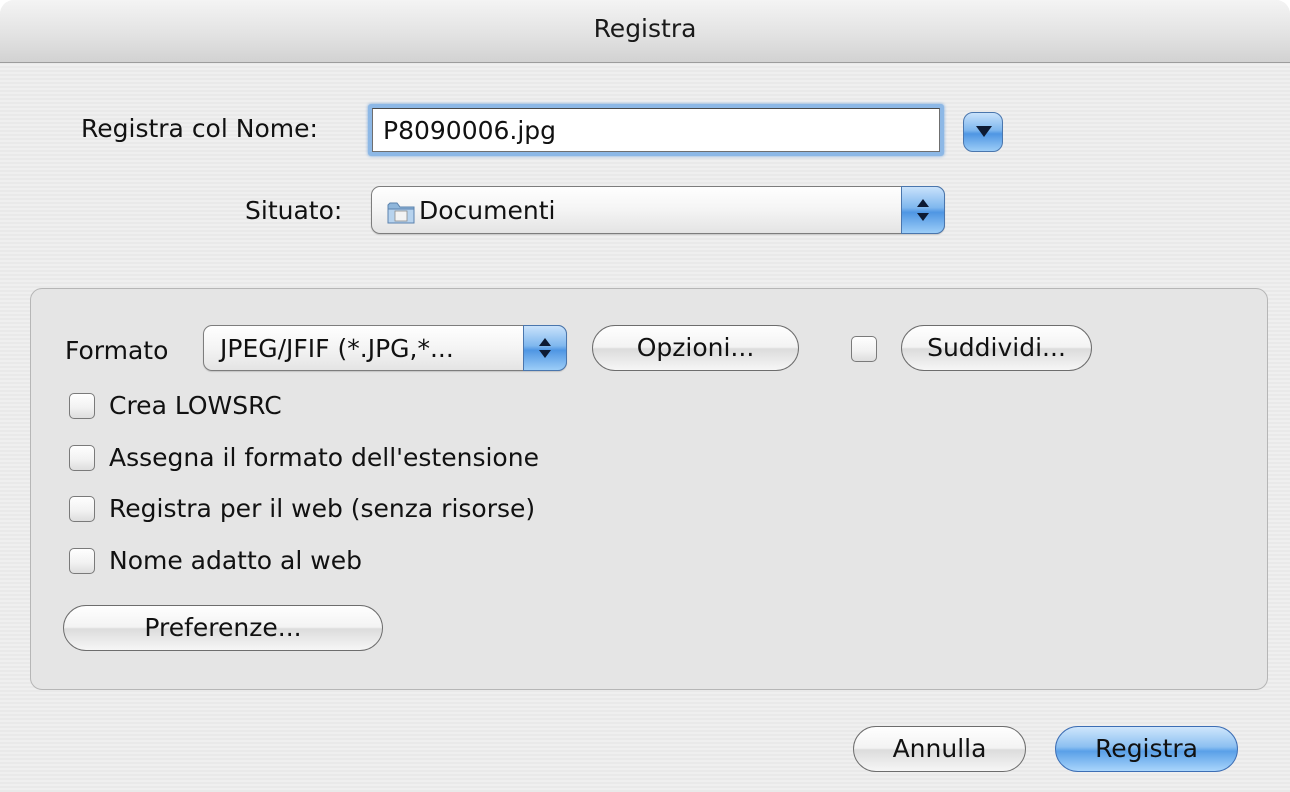 The image size is (1290, 792). I want to click on window-title: Registra, so click(645, 28).